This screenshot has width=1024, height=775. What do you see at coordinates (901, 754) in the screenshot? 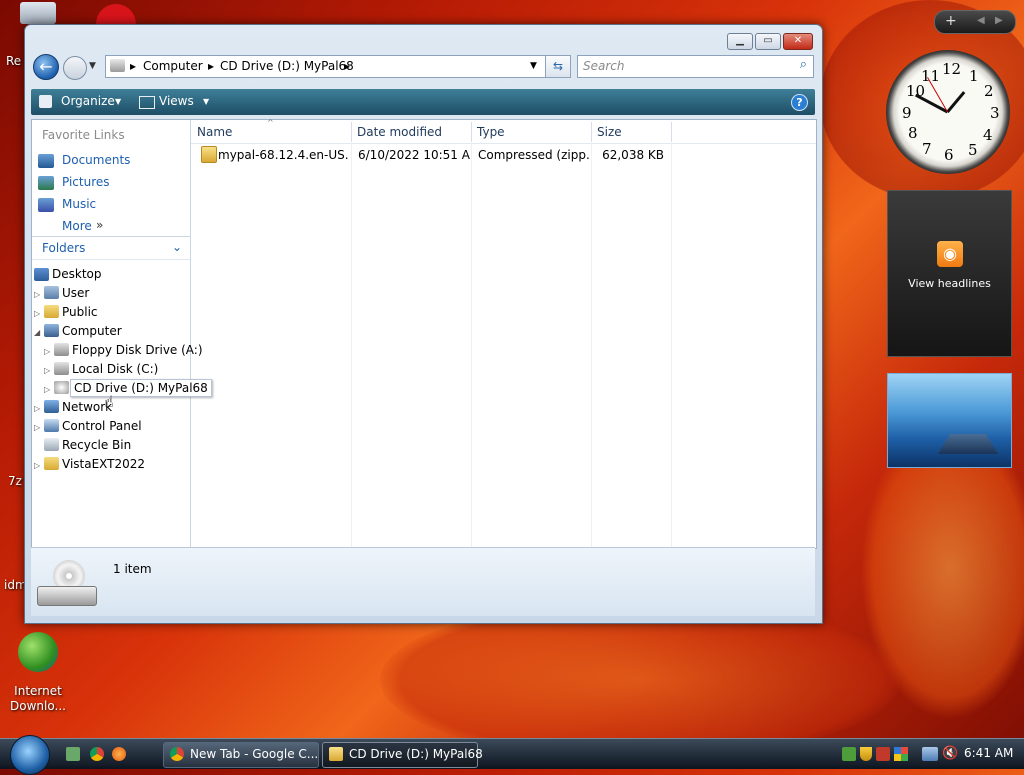
I see `tray-windows-icon` at bounding box center [901, 754].